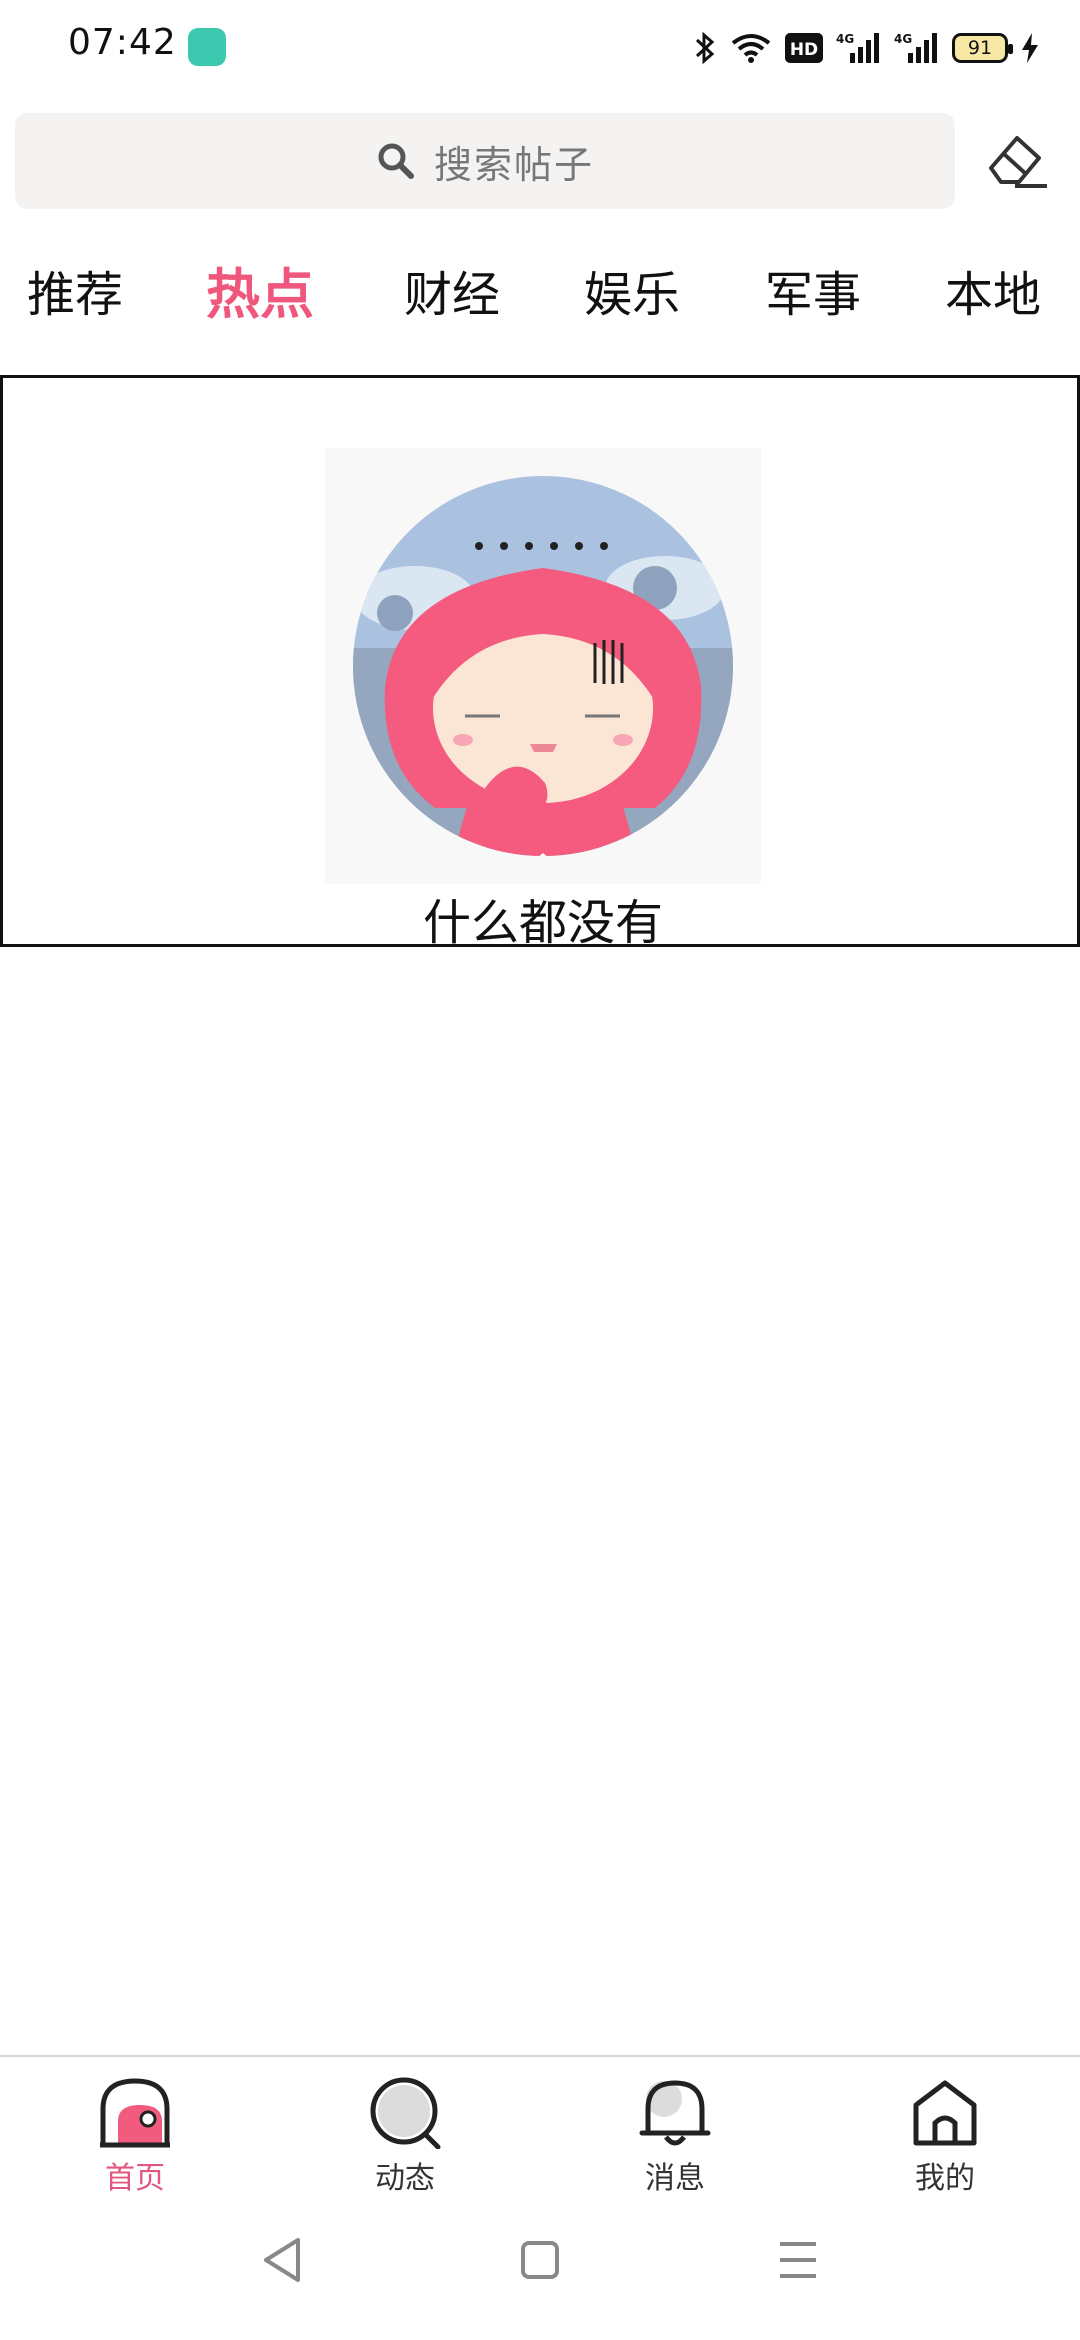  Describe the element at coordinates (675, 2178) in the screenshot. I see `nav-messages-label: 消息` at that location.